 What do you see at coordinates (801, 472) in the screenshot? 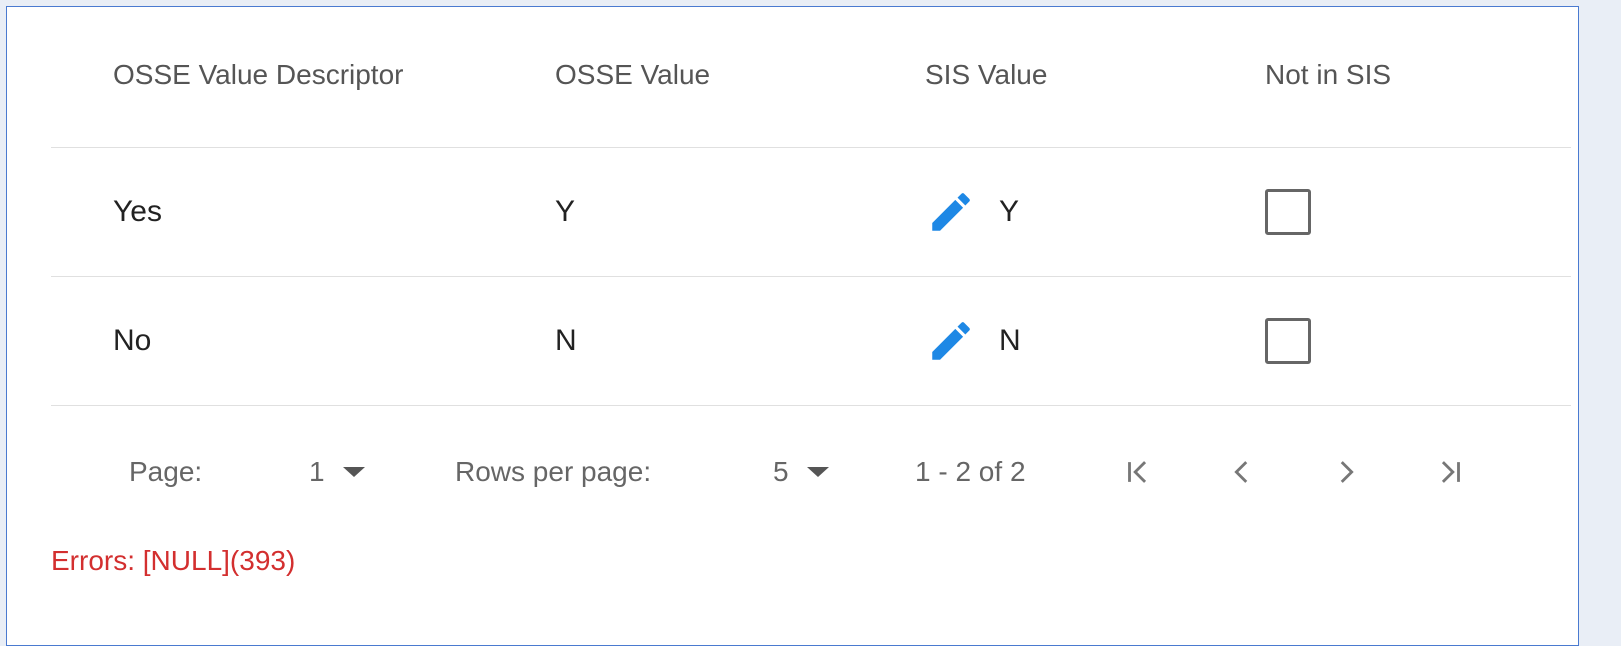
I see `rows-per-page-select: 5` at bounding box center [801, 472].